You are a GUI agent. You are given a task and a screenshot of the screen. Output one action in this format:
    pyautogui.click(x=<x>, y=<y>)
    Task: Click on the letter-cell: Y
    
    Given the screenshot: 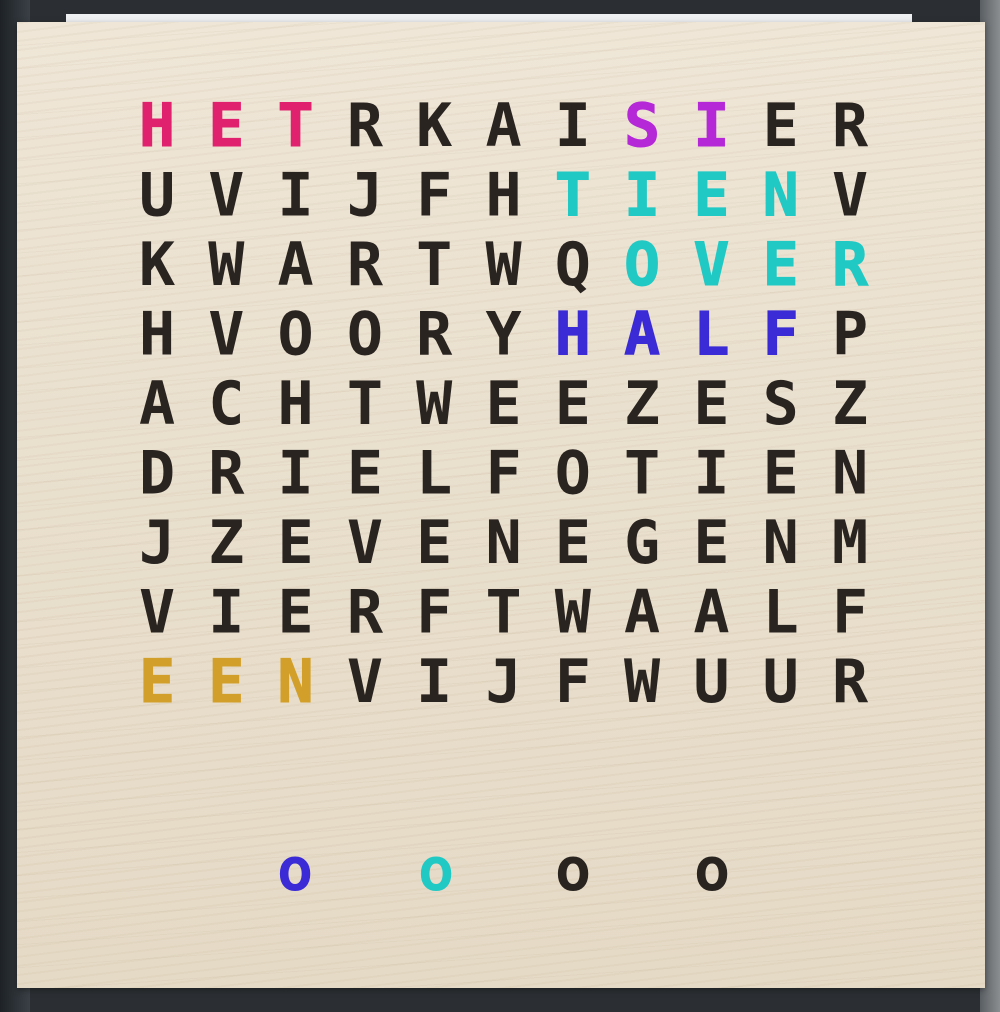 What is the action you would take?
    pyautogui.click(x=503, y=335)
    